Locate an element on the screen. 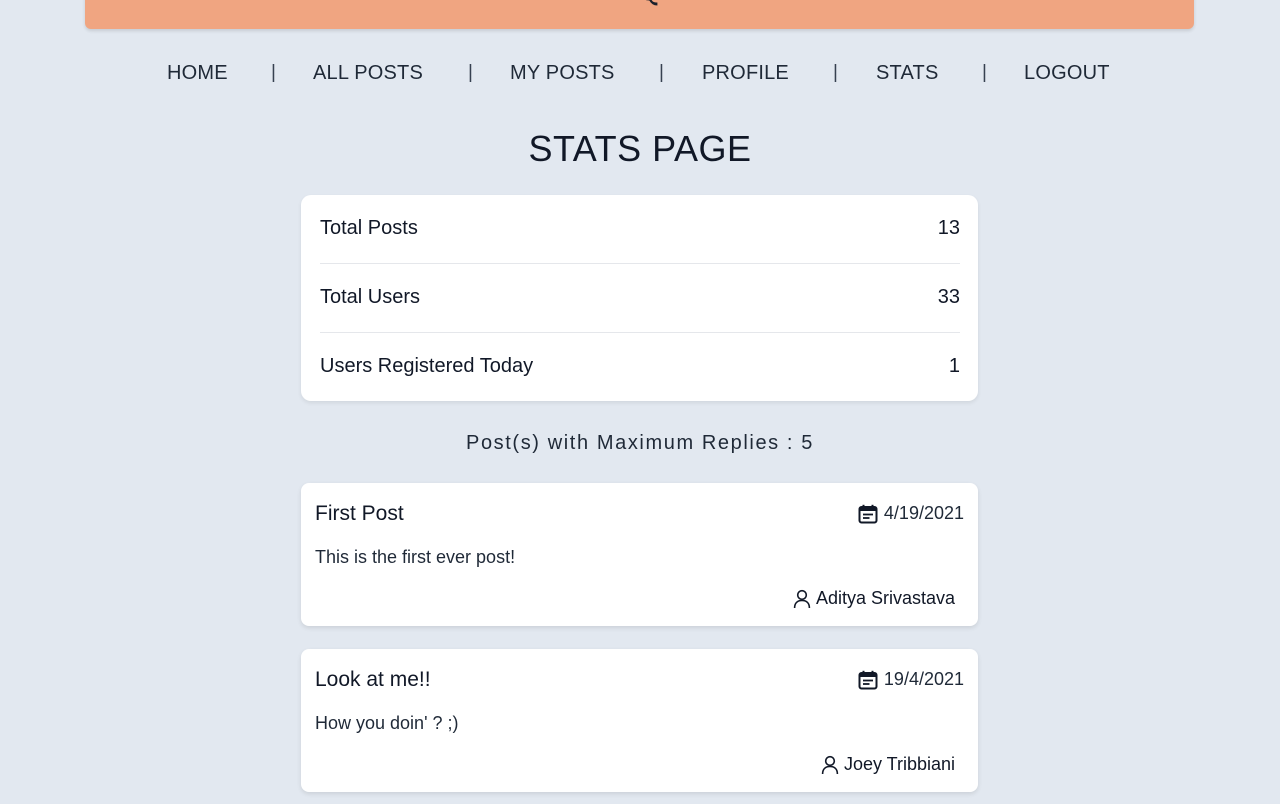  post-body: This is the first ever post! is located at coordinates (415, 557).